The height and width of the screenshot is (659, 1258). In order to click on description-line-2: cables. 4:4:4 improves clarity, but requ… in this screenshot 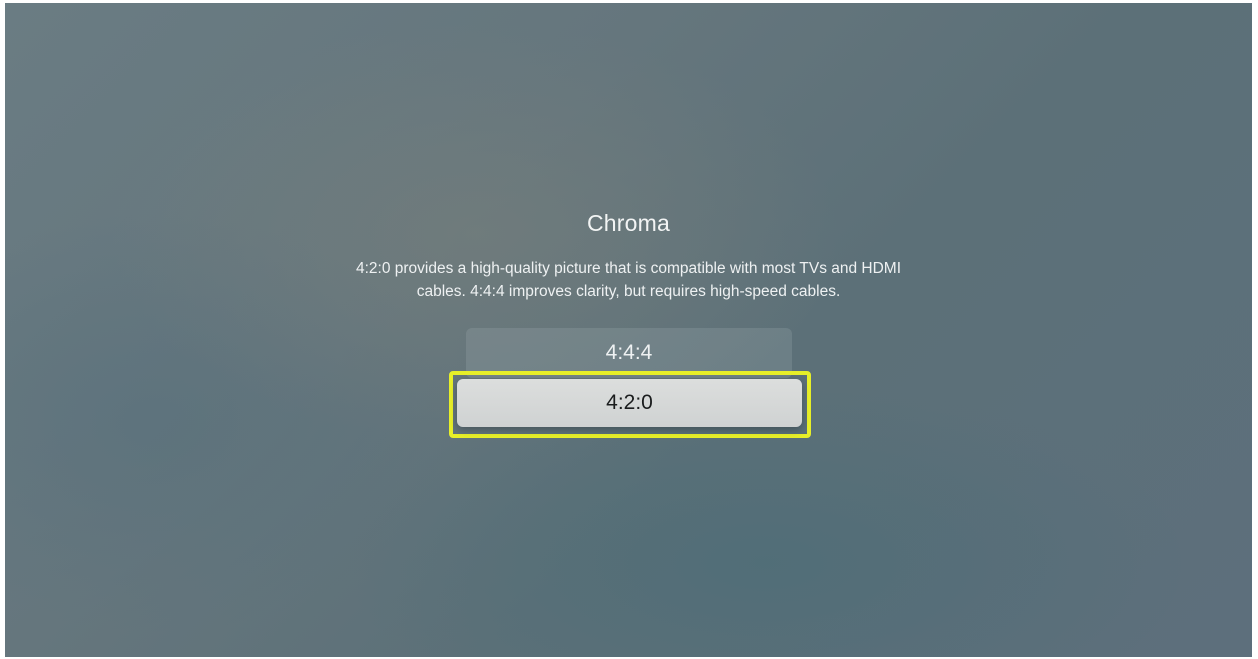, I will do `click(628, 291)`.